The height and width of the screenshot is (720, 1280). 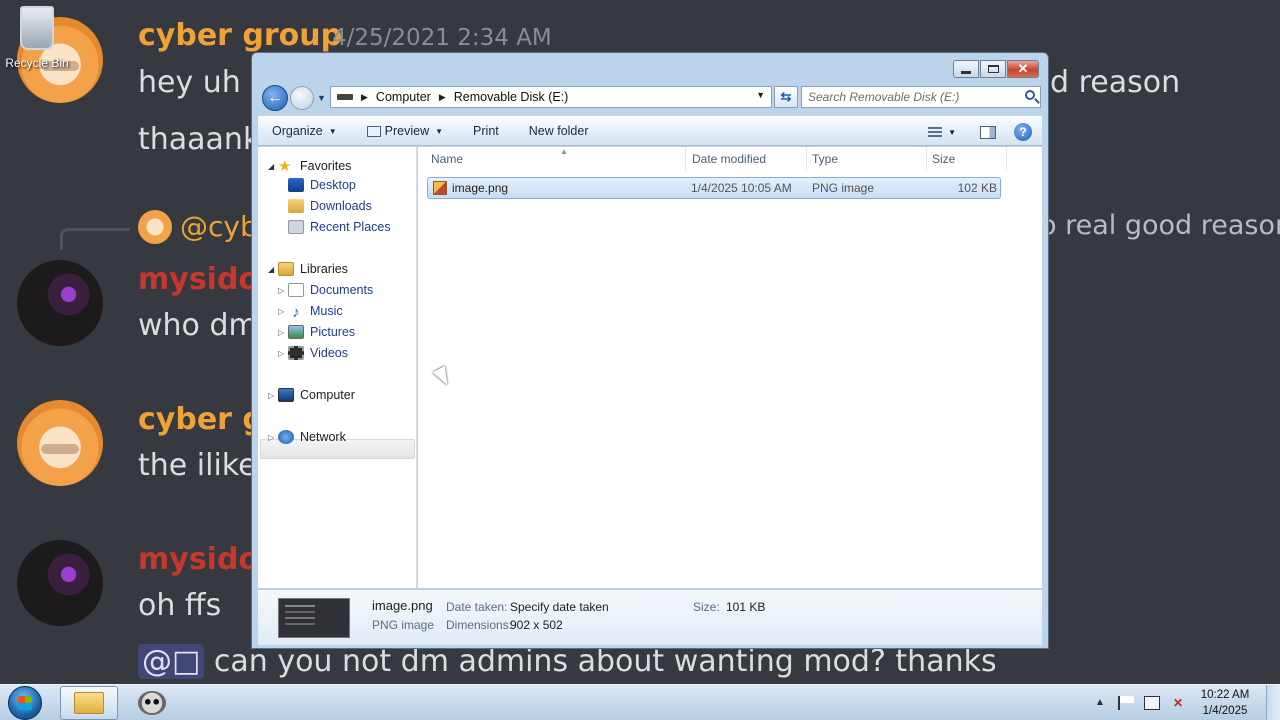 I want to click on preview-pane-icon, so click(x=988, y=132).